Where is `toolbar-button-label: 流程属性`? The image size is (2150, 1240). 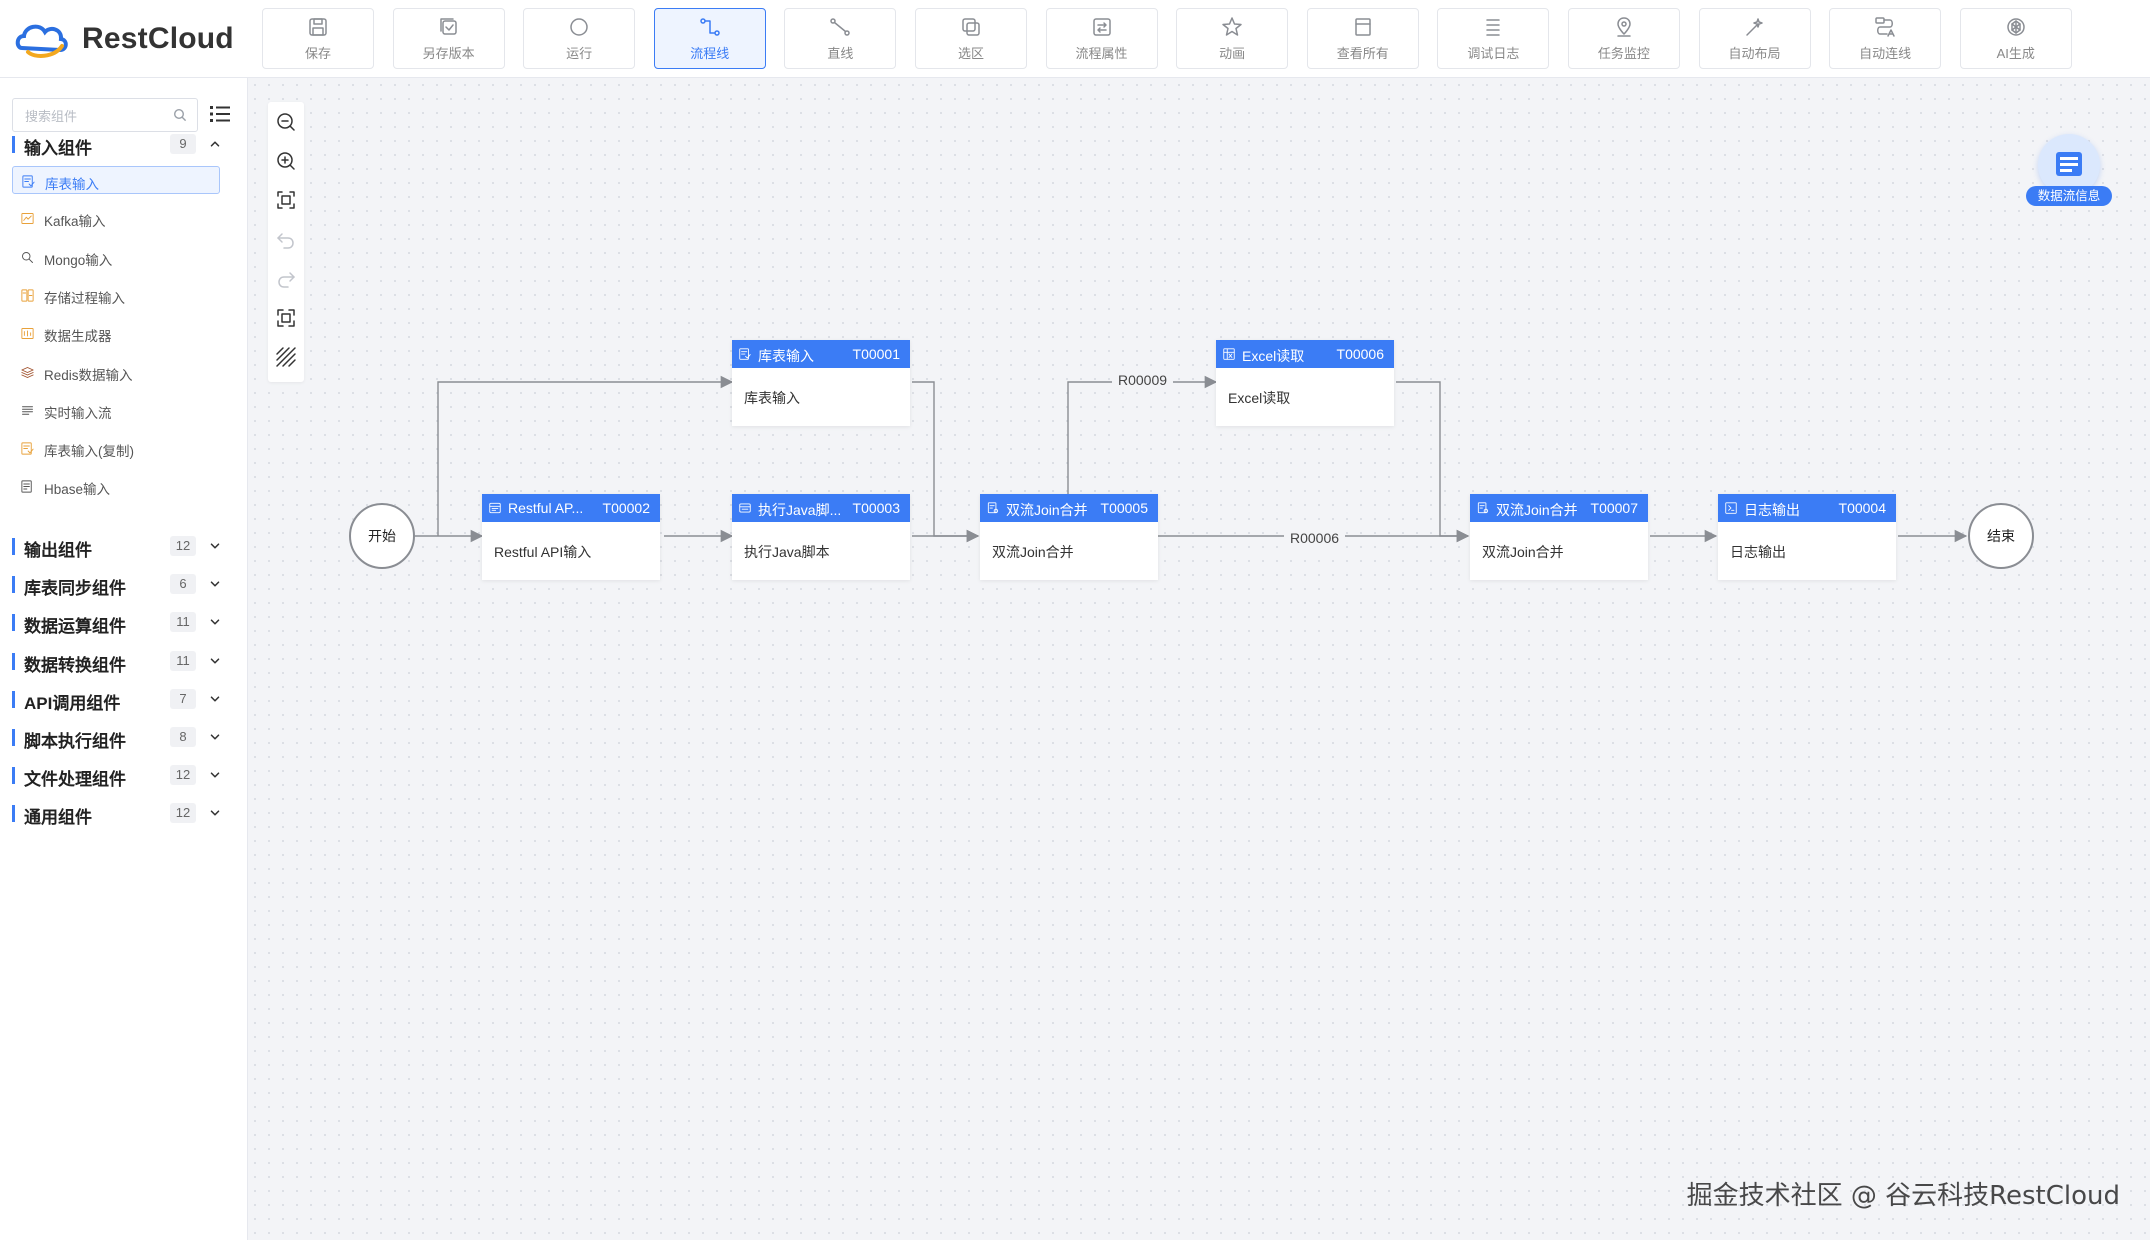
toolbar-button-label: 流程属性 is located at coordinates (1101, 53).